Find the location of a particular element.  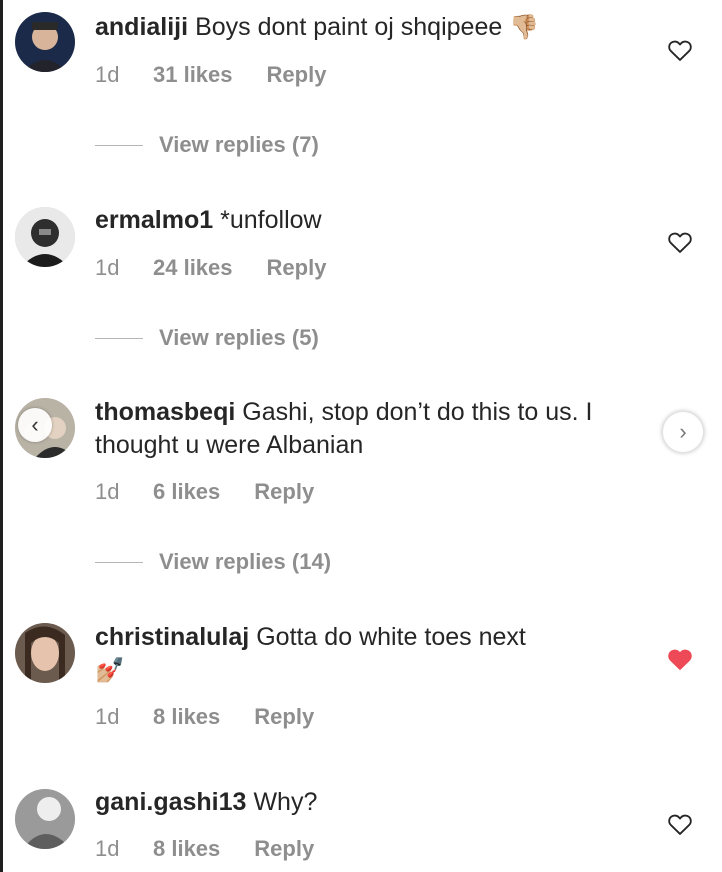

username: ermalmo1 is located at coordinates (154, 220).